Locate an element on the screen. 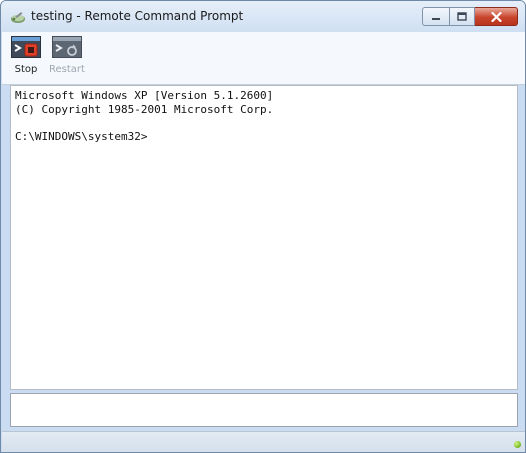  console-line: Microsoft Windows XP [Version 5.1.2600] is located at coordinates (144, 95).